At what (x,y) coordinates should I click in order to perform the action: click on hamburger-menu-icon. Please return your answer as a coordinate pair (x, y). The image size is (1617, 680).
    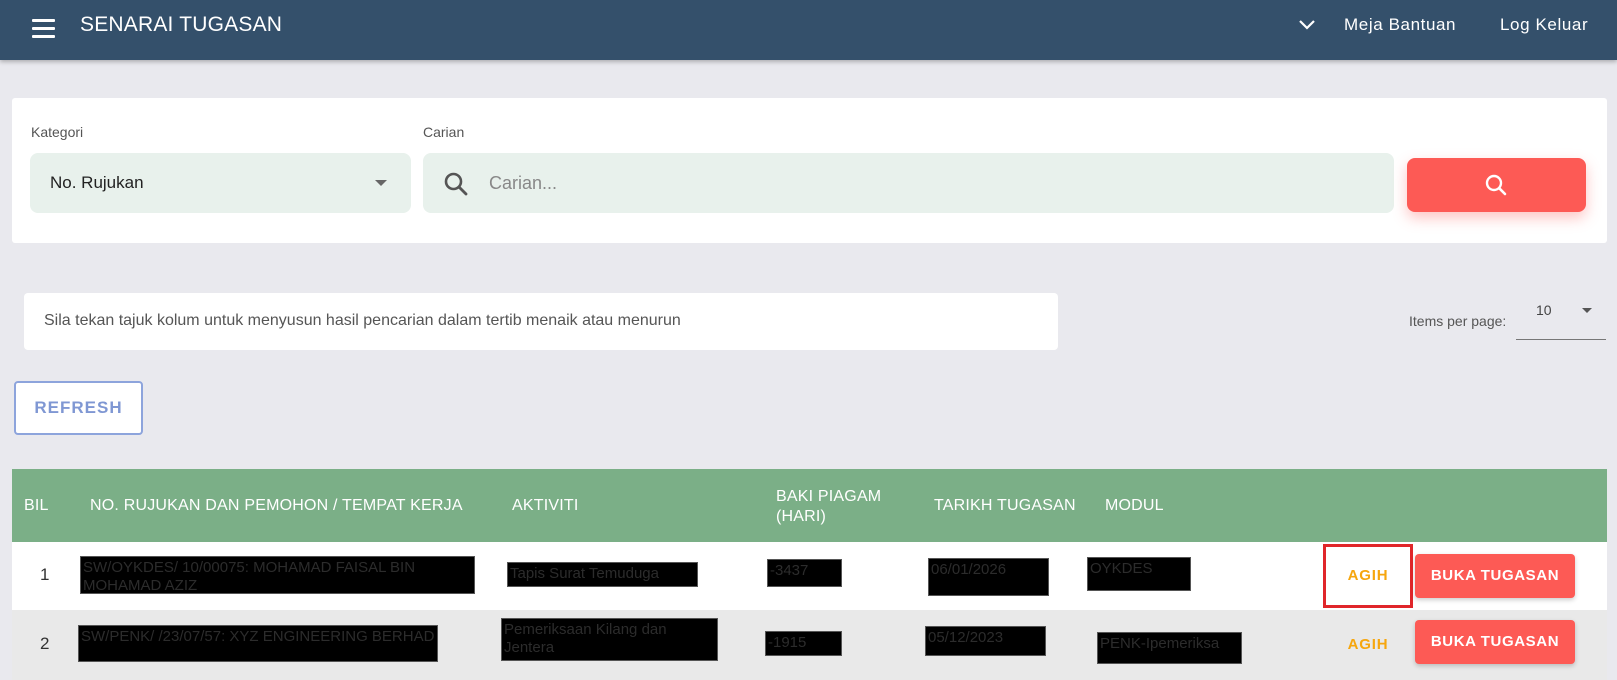
    Looking at the image, I should click on (44, 29).